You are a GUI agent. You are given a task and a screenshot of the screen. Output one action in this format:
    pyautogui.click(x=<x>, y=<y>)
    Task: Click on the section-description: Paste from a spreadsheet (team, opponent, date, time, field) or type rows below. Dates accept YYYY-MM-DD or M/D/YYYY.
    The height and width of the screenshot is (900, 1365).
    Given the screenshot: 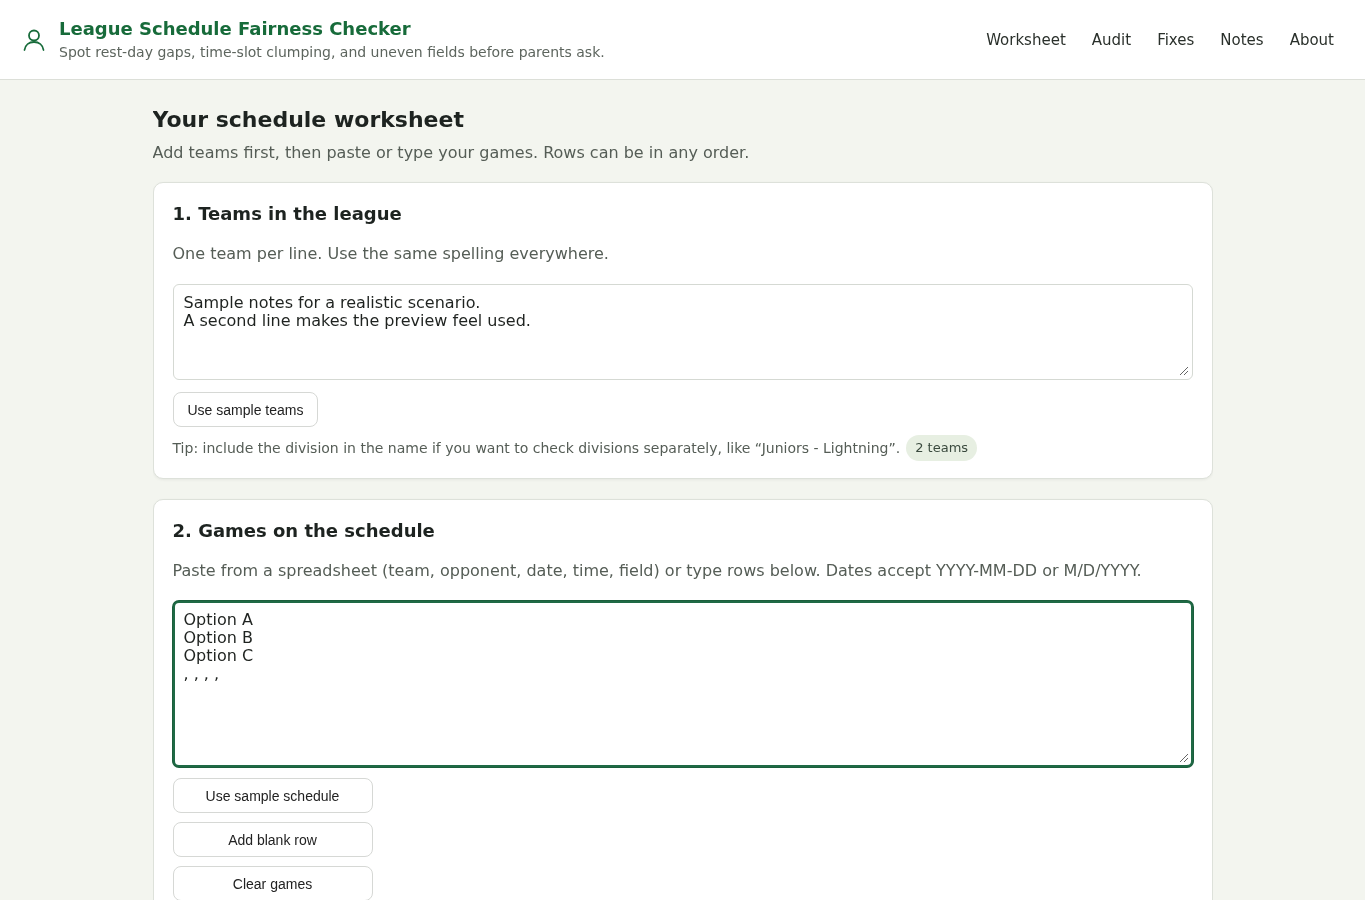 What is the action you would take?
    pyautogui.click(x=657, y=571)
    